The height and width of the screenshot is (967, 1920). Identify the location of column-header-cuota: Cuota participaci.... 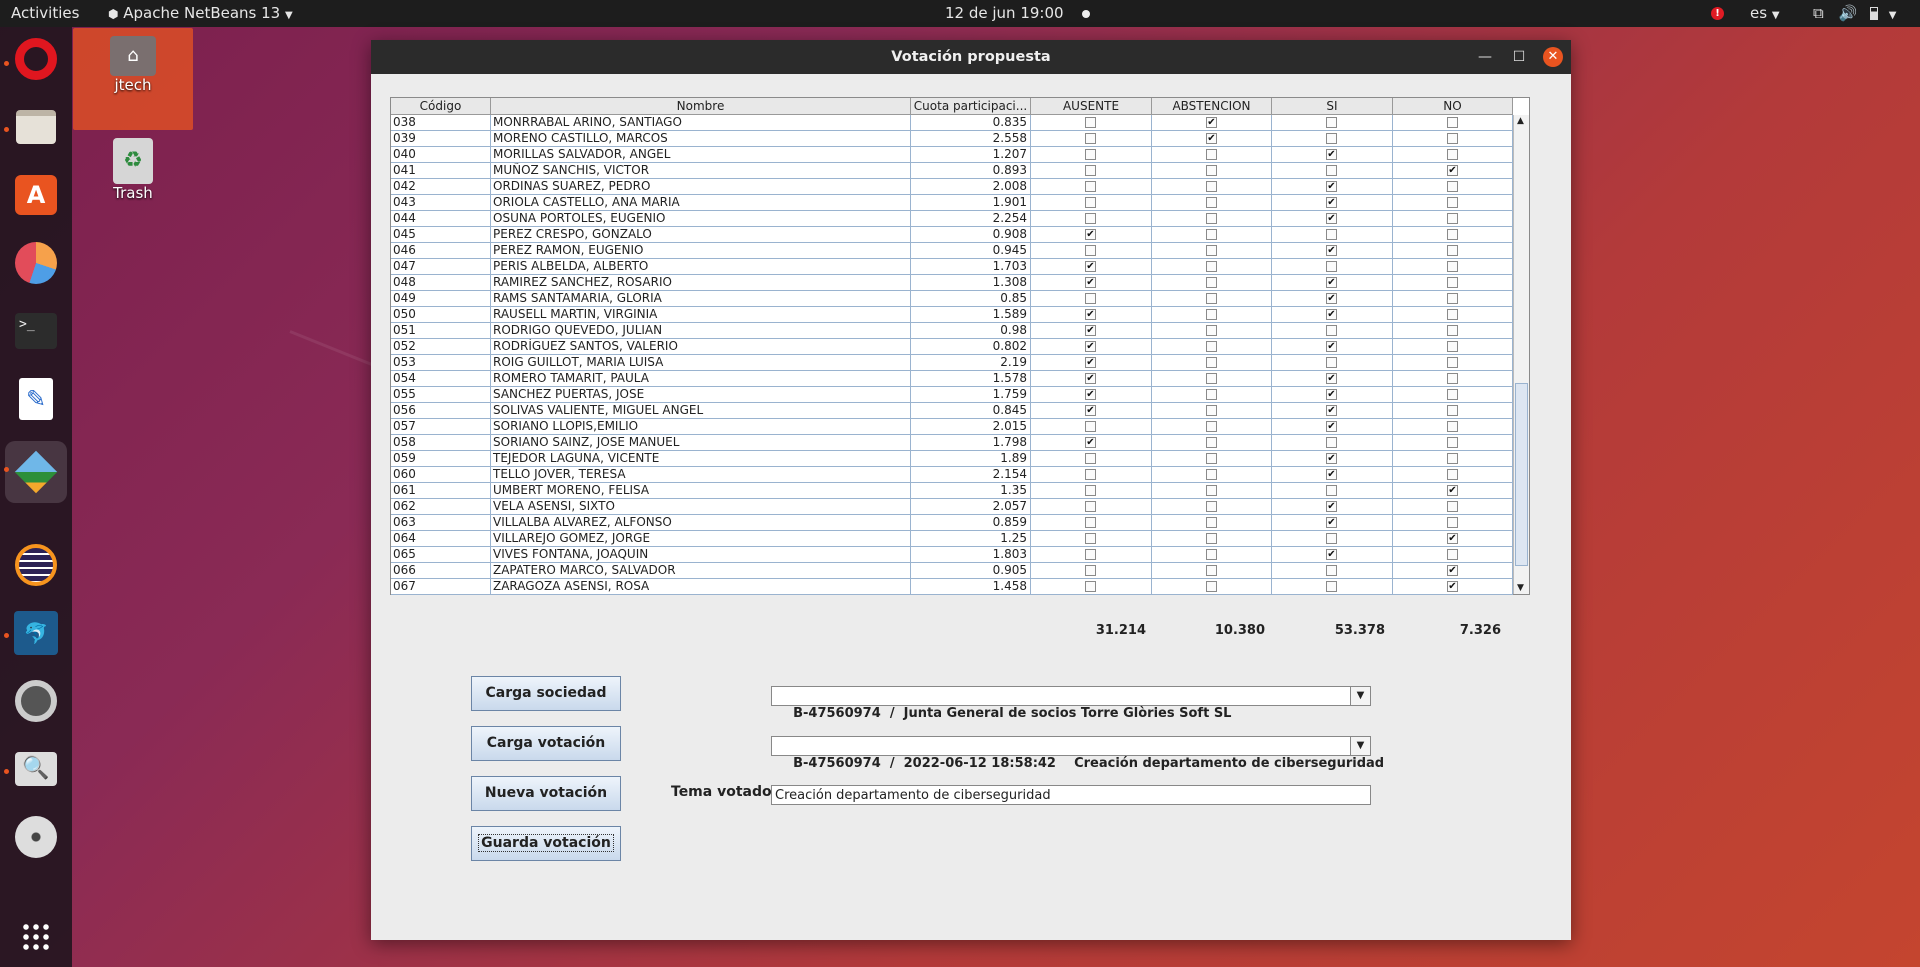
(971, 106).